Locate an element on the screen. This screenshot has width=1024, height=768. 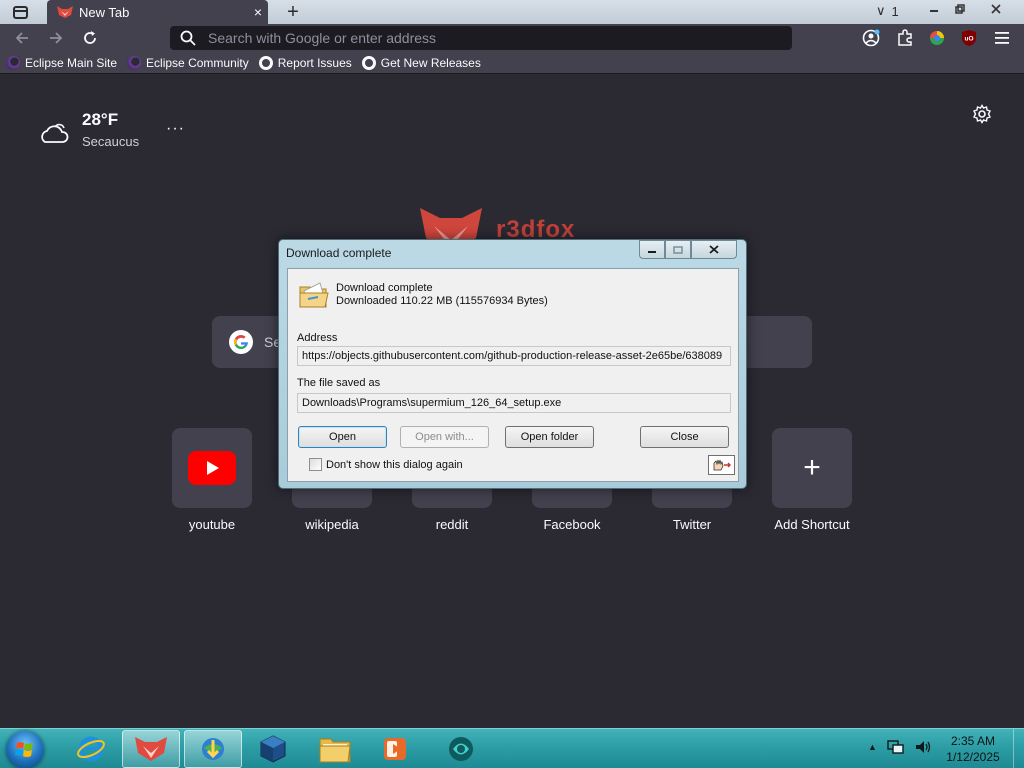
dialog-minimize-button is located at coordinates (652, 249).